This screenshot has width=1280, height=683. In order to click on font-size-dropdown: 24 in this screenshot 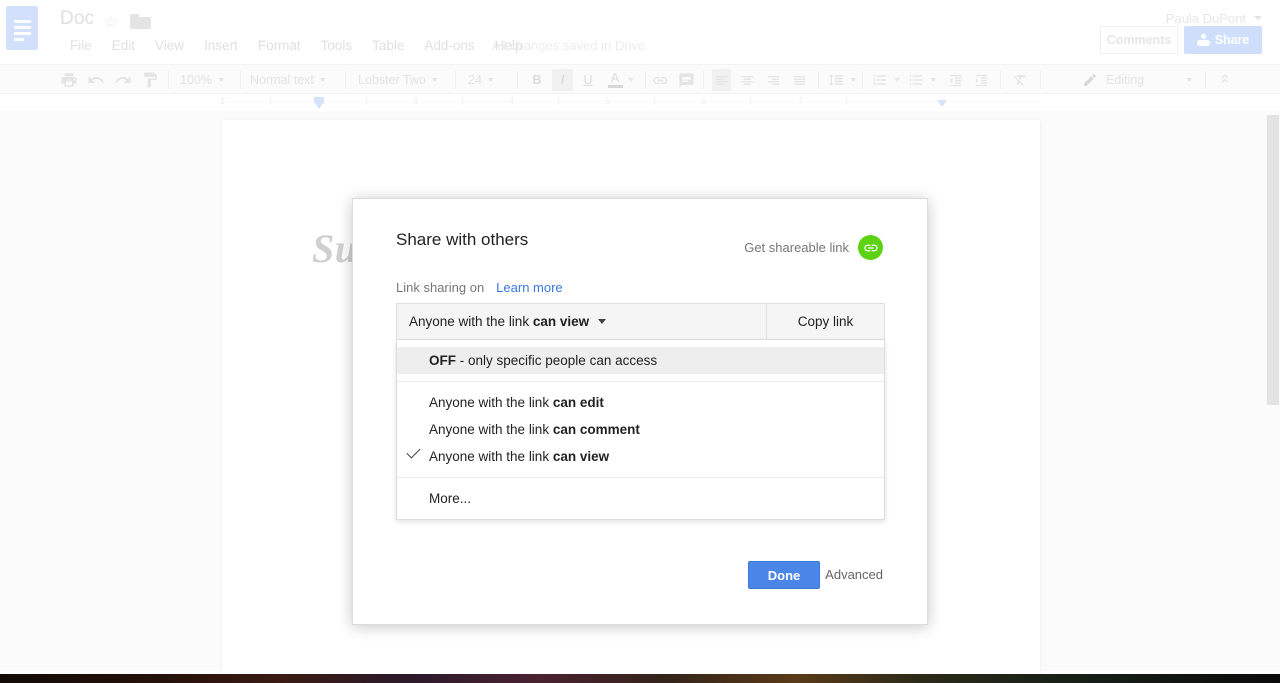, I will do `click(481, 80)`.